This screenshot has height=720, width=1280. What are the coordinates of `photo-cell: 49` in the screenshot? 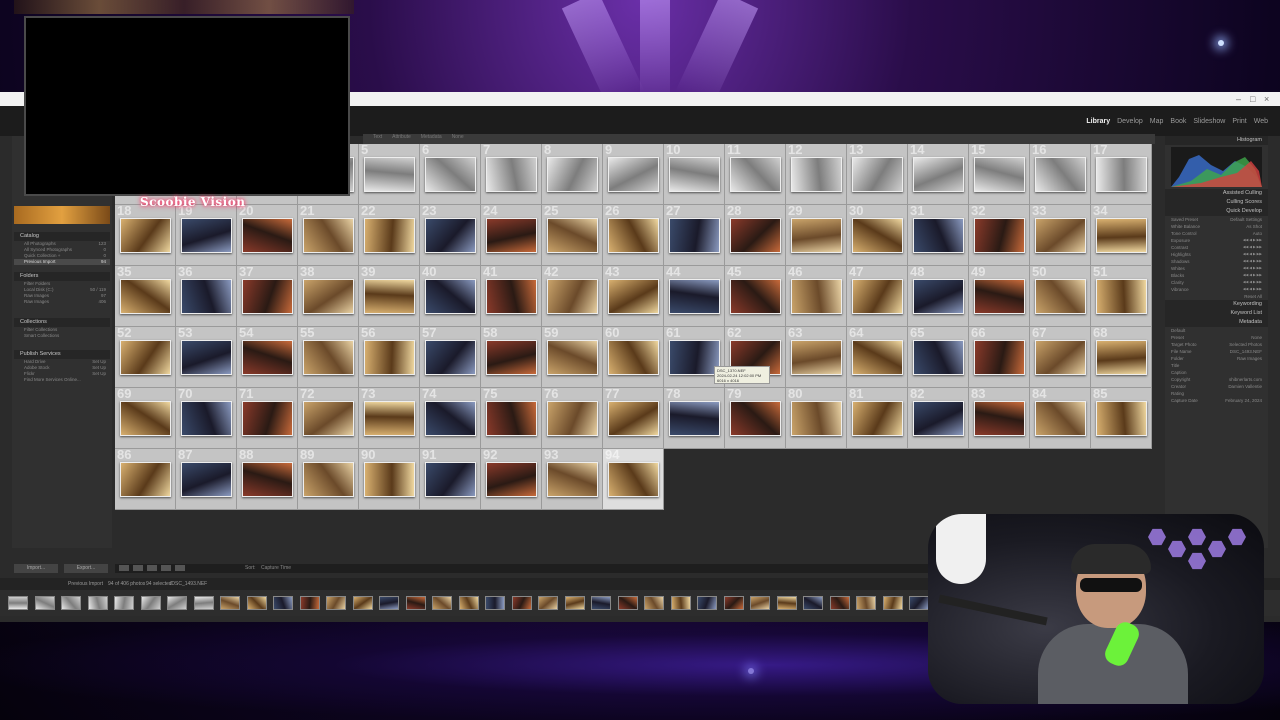 It's located at (999, 296).